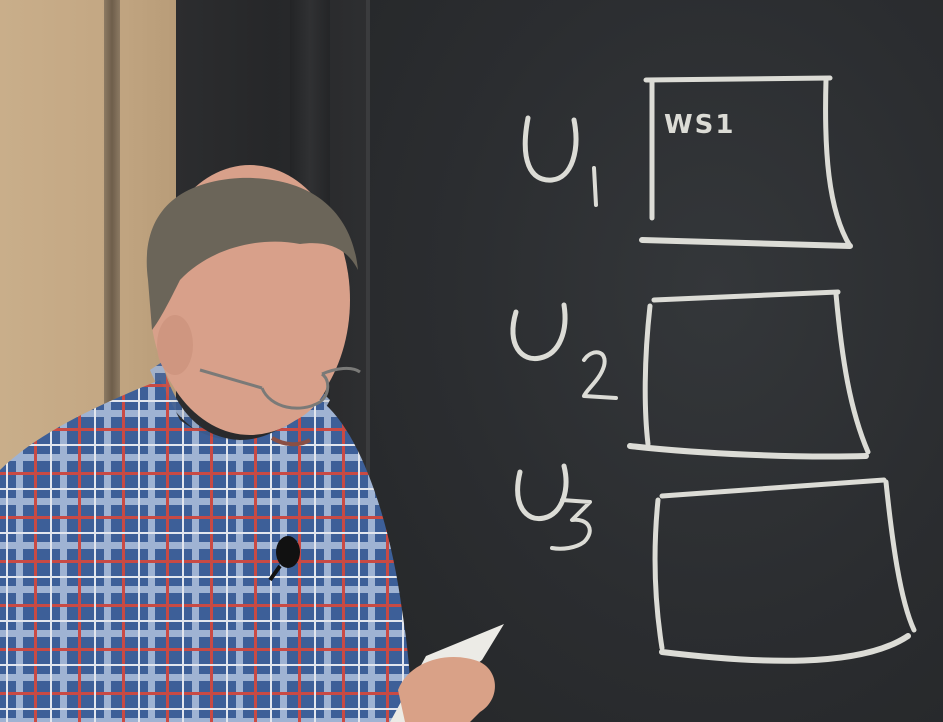 The width and height of the screenshot is (943, 722). Describe the element at coordinates (446, 689) in the screenshot. I see `hand` at that location.